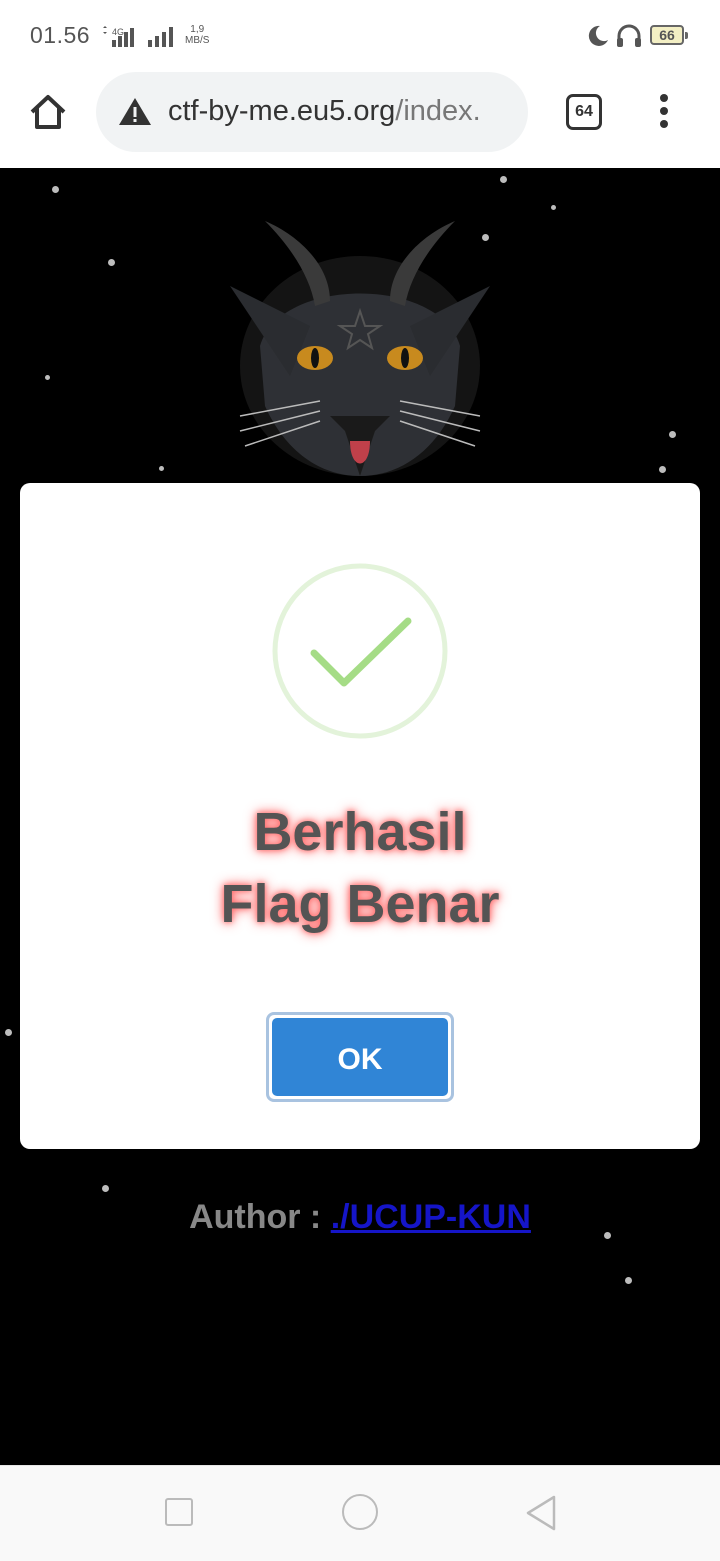  What do you see at coordinates (669, 35) in the screenshot?
I see `battery-icon: 66` at bounding box center [669, 35].